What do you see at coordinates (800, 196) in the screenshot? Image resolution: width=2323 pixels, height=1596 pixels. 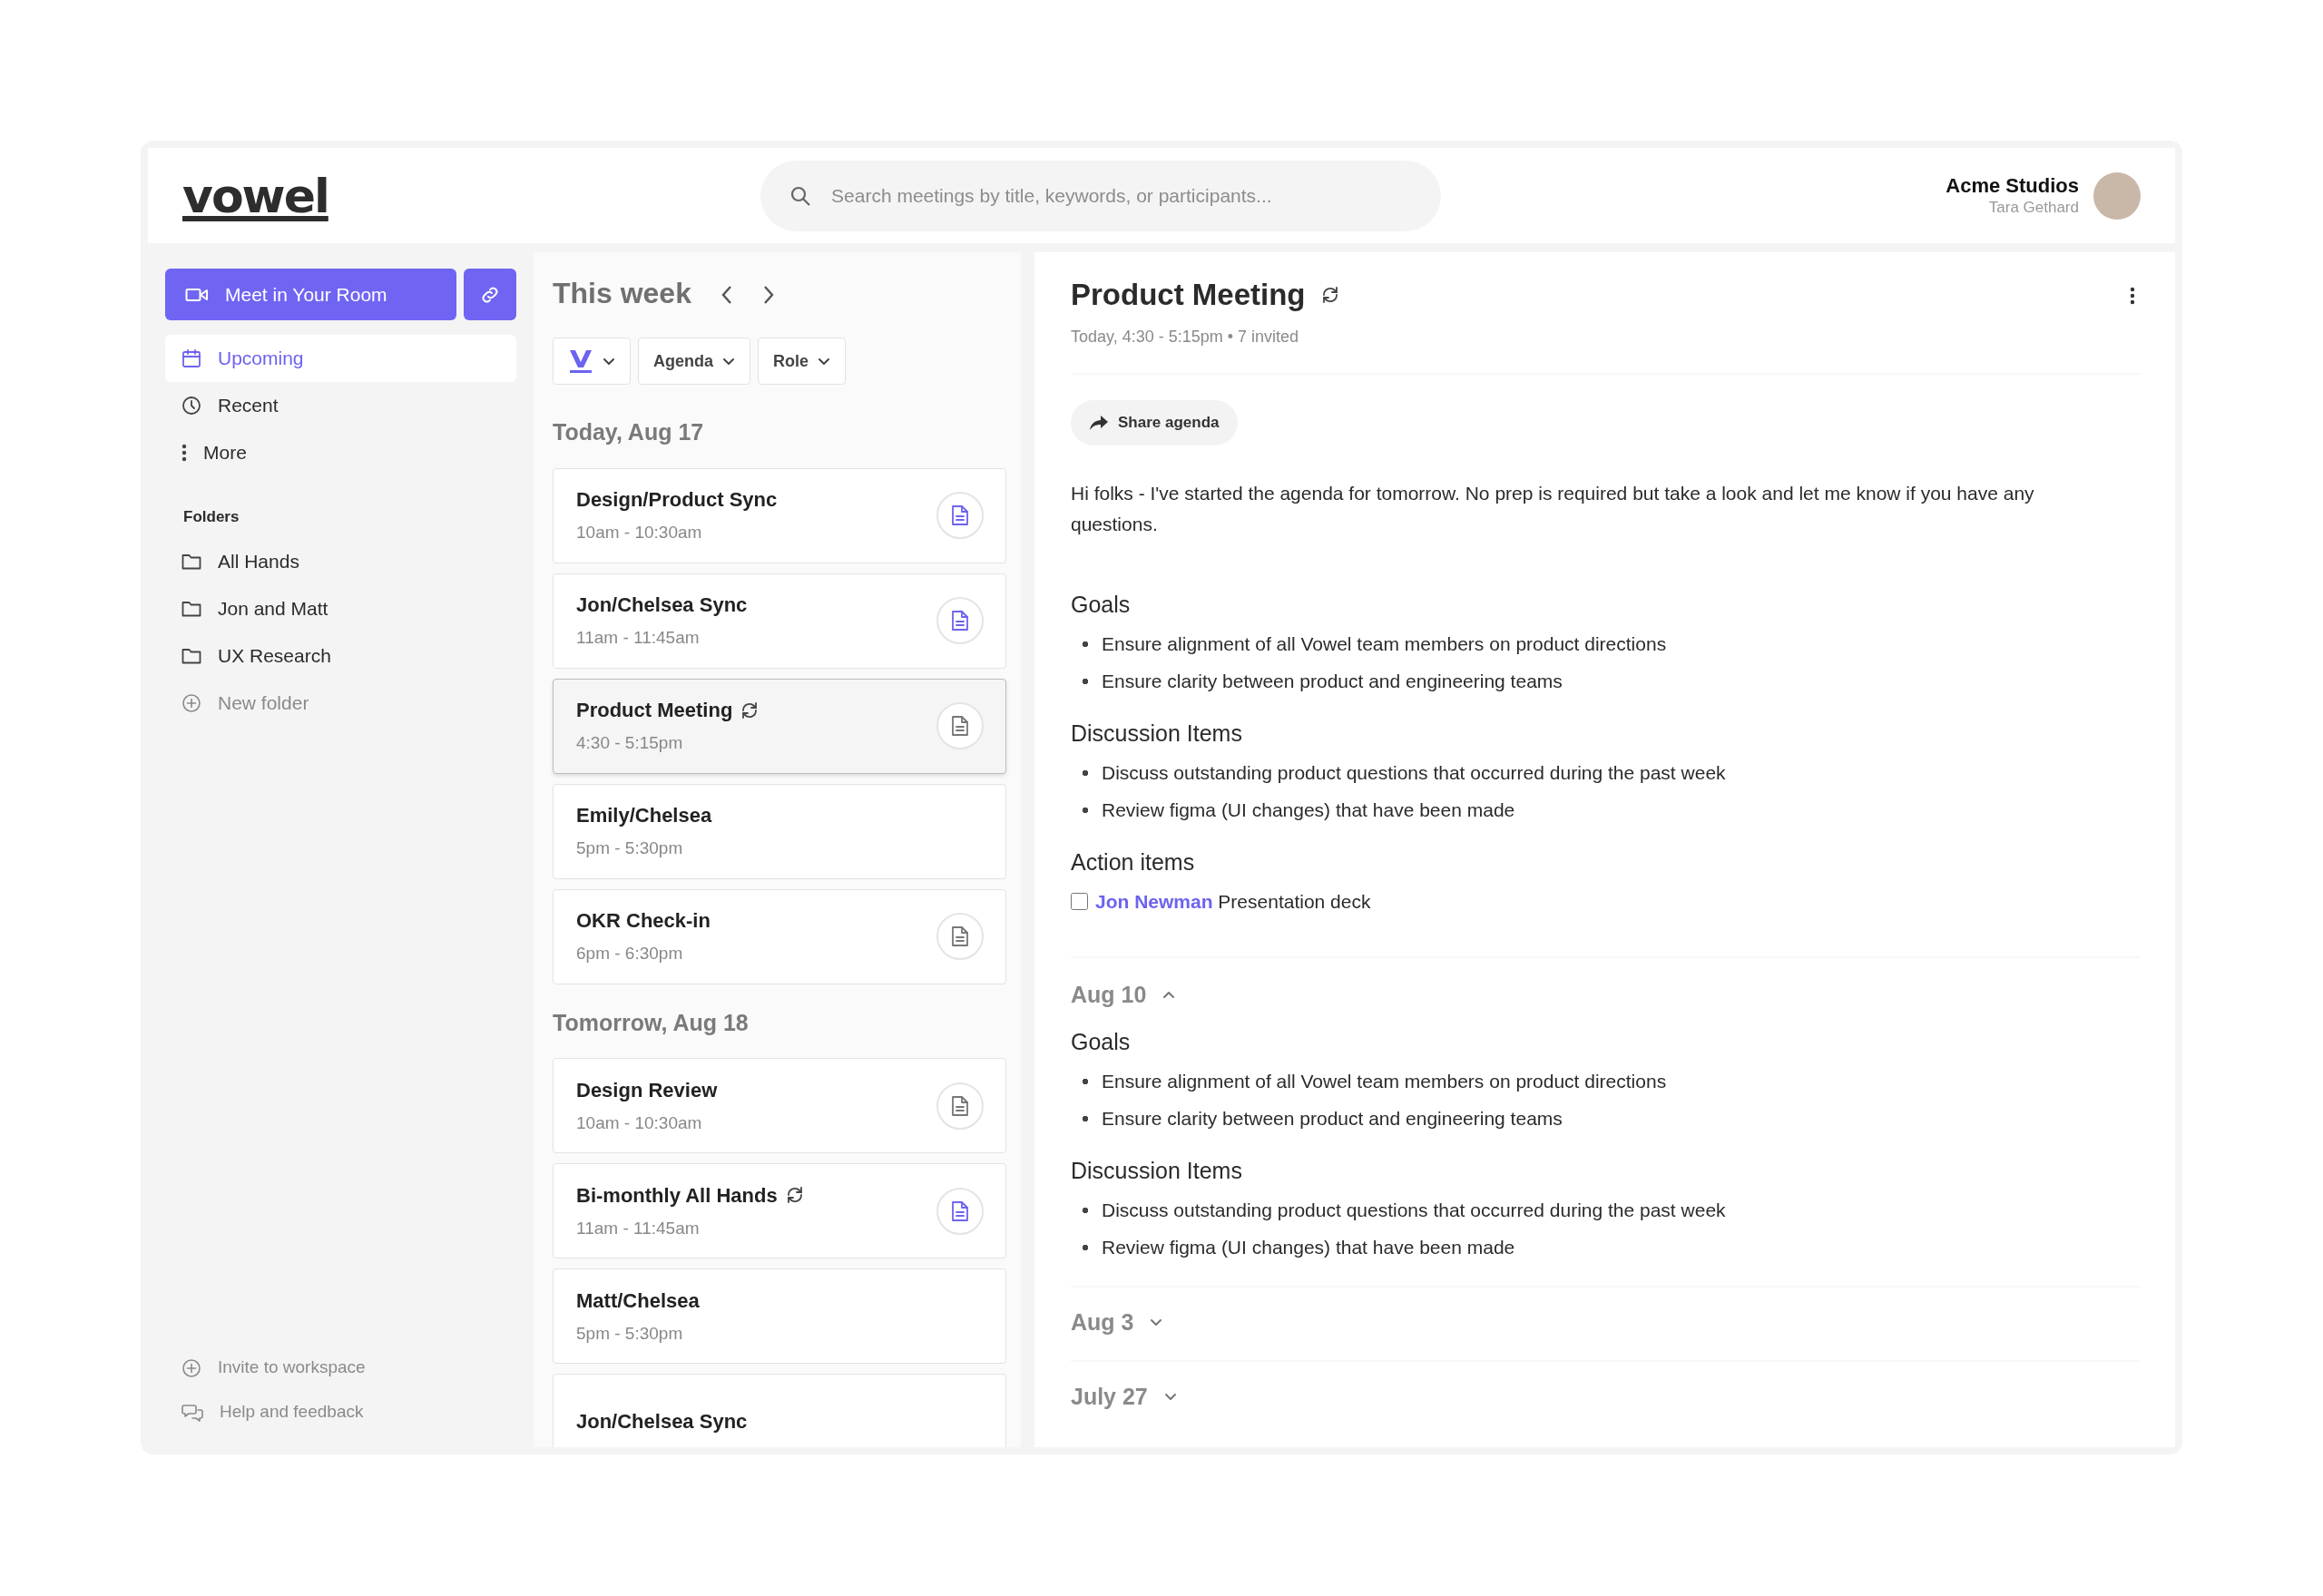 I see `search-icon` at bounding box center [800, 196].